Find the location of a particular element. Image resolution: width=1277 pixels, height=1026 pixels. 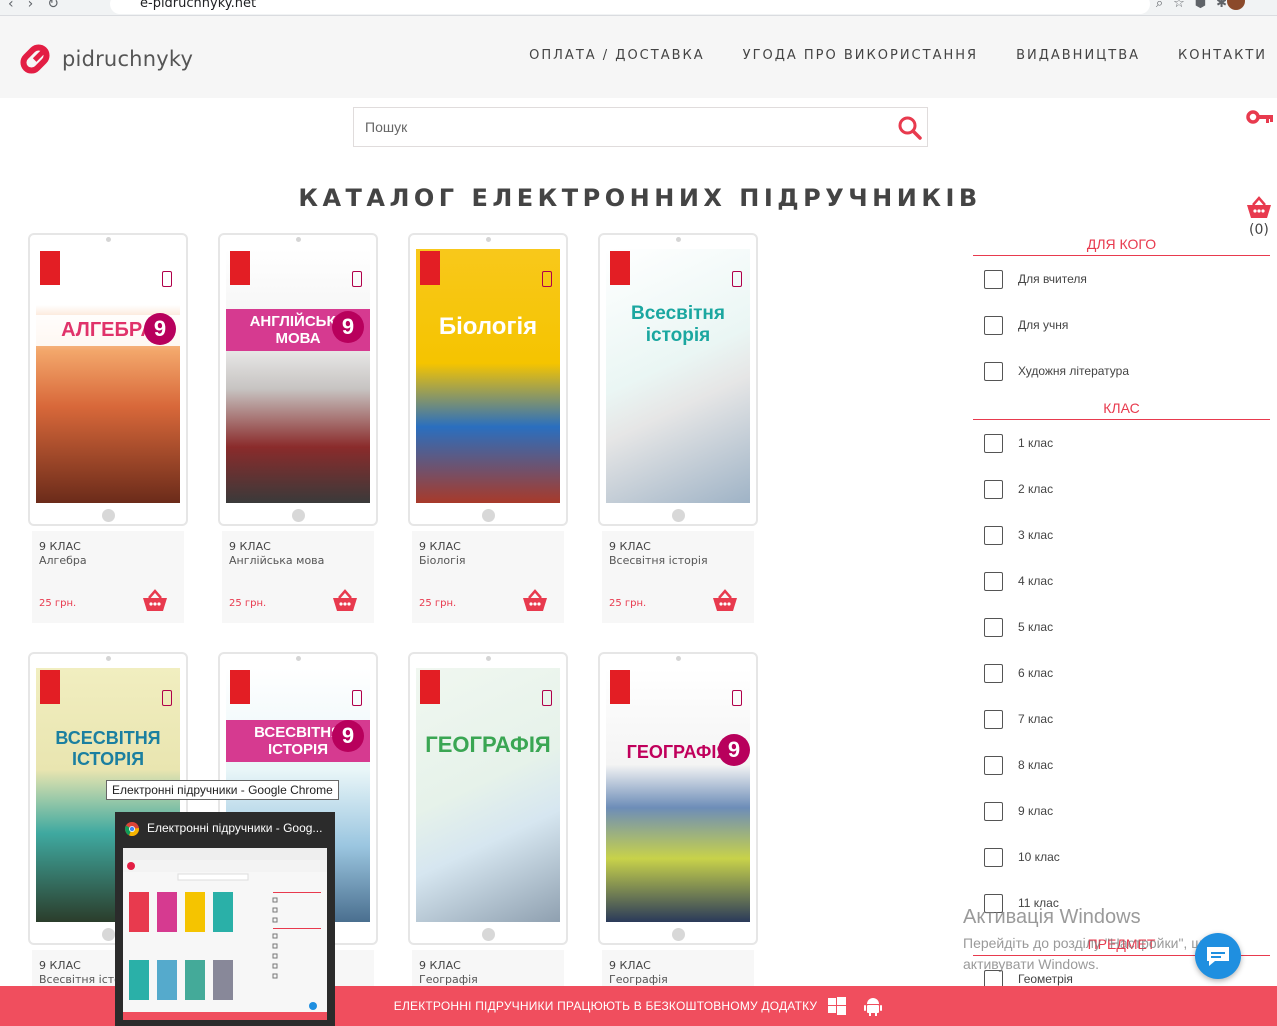

menu-terms-of-use: УГОДА ПРО ВИКОРИСТАННЯ is located at coordinates (860, 55).